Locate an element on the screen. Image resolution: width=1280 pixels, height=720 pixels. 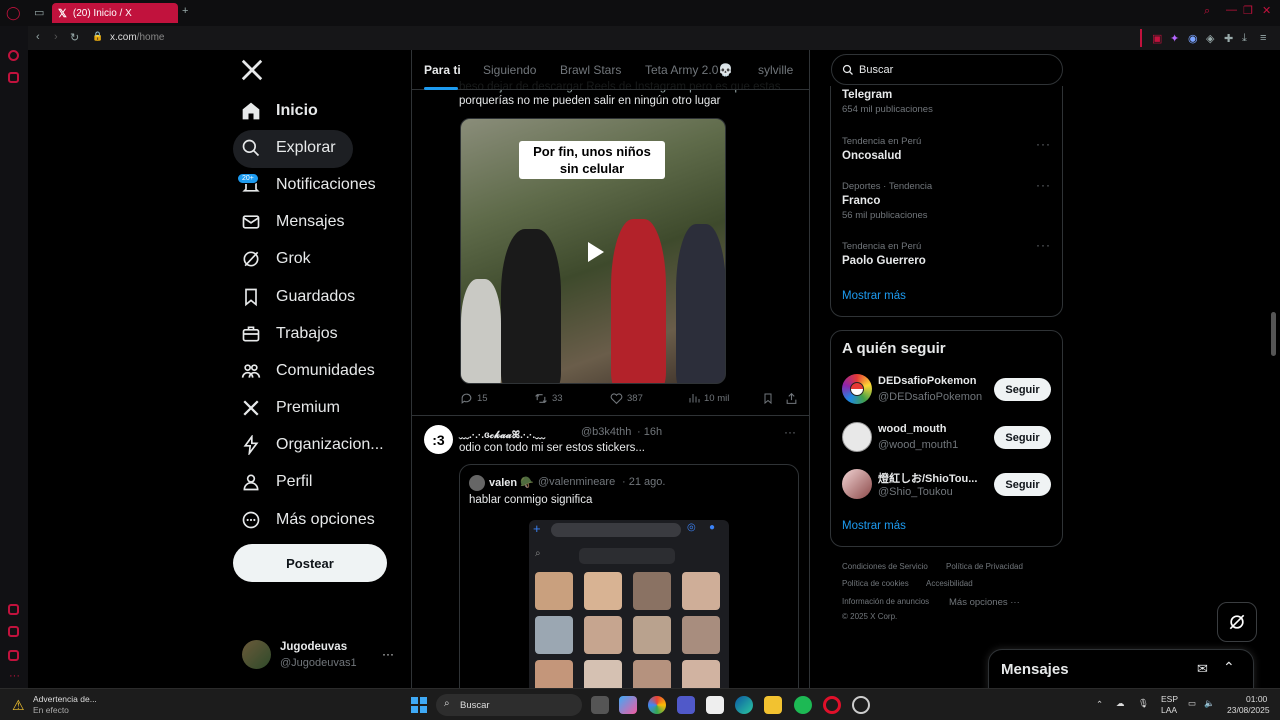
browser-tab-active: 𝕏 (20) Inicio / X is located at coordinates (115, 13).